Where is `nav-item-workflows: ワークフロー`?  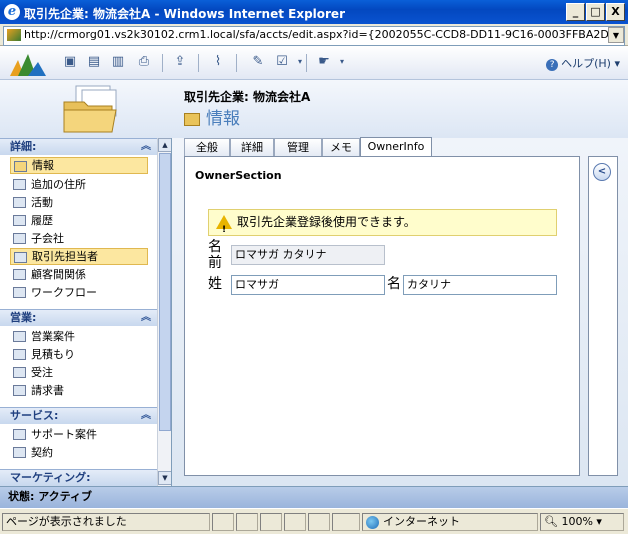 nav-item-workflows: ワークフロー is located at coordinates (79, 292).